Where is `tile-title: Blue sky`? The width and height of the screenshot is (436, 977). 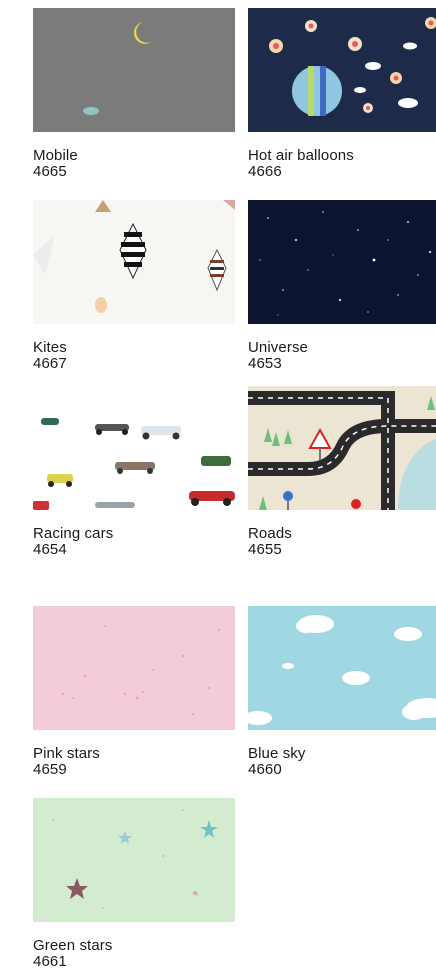
tile-title: Blue sky is located at coordinates (277, 753).